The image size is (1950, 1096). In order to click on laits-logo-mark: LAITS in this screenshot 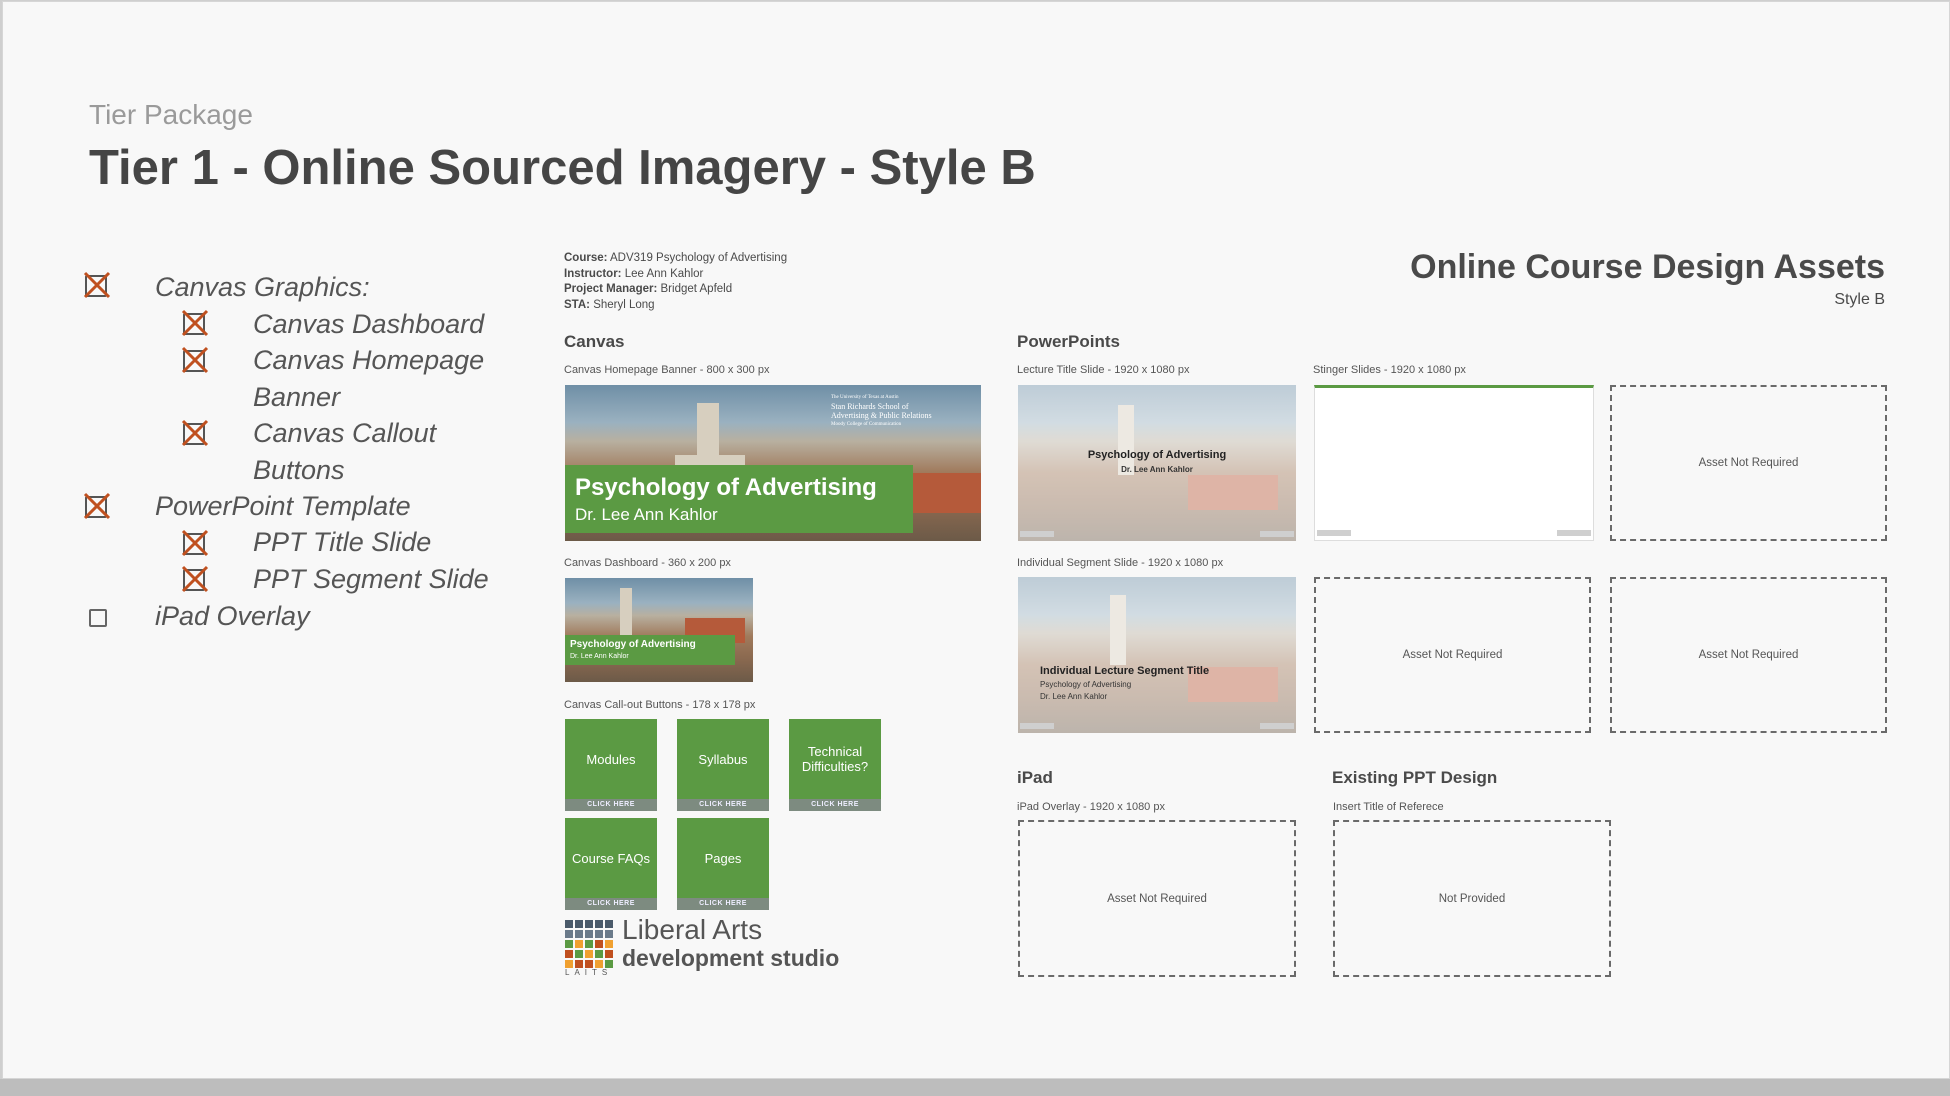, I will do `click(591, 949)`.